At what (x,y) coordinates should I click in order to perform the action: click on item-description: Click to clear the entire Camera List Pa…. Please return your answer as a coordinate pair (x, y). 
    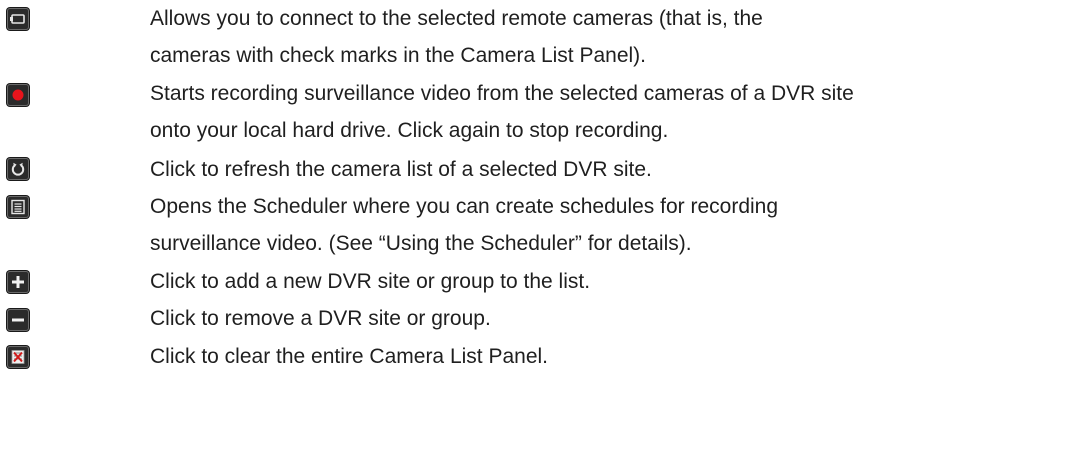
    Looking at the image, I should click on (605, 356).